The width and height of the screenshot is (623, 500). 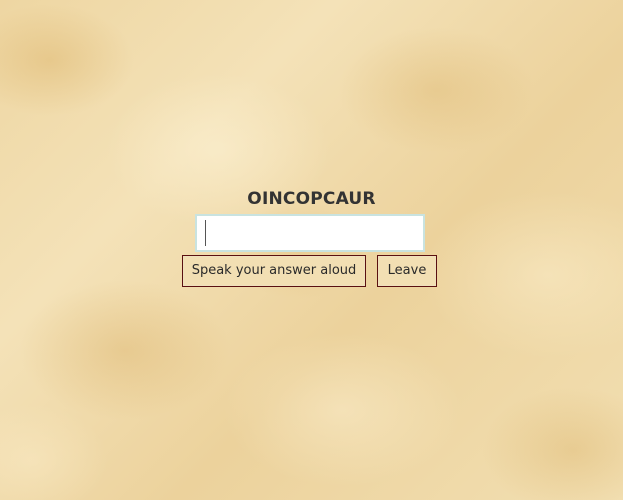 What do you see at coordinates (407, 271) in the screenshot?
I see `leave-button: Leave` at bounding box center [407, 271].